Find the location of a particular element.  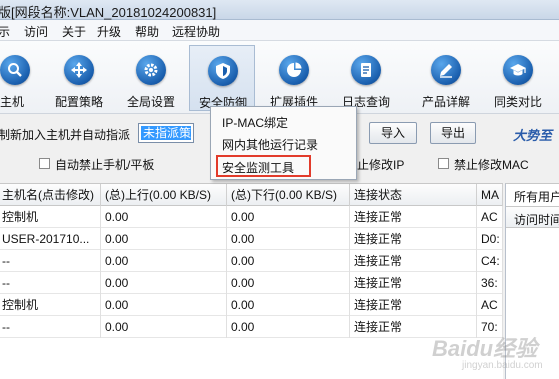

menu-item-display: 示 is located at coordinates (5, 31).